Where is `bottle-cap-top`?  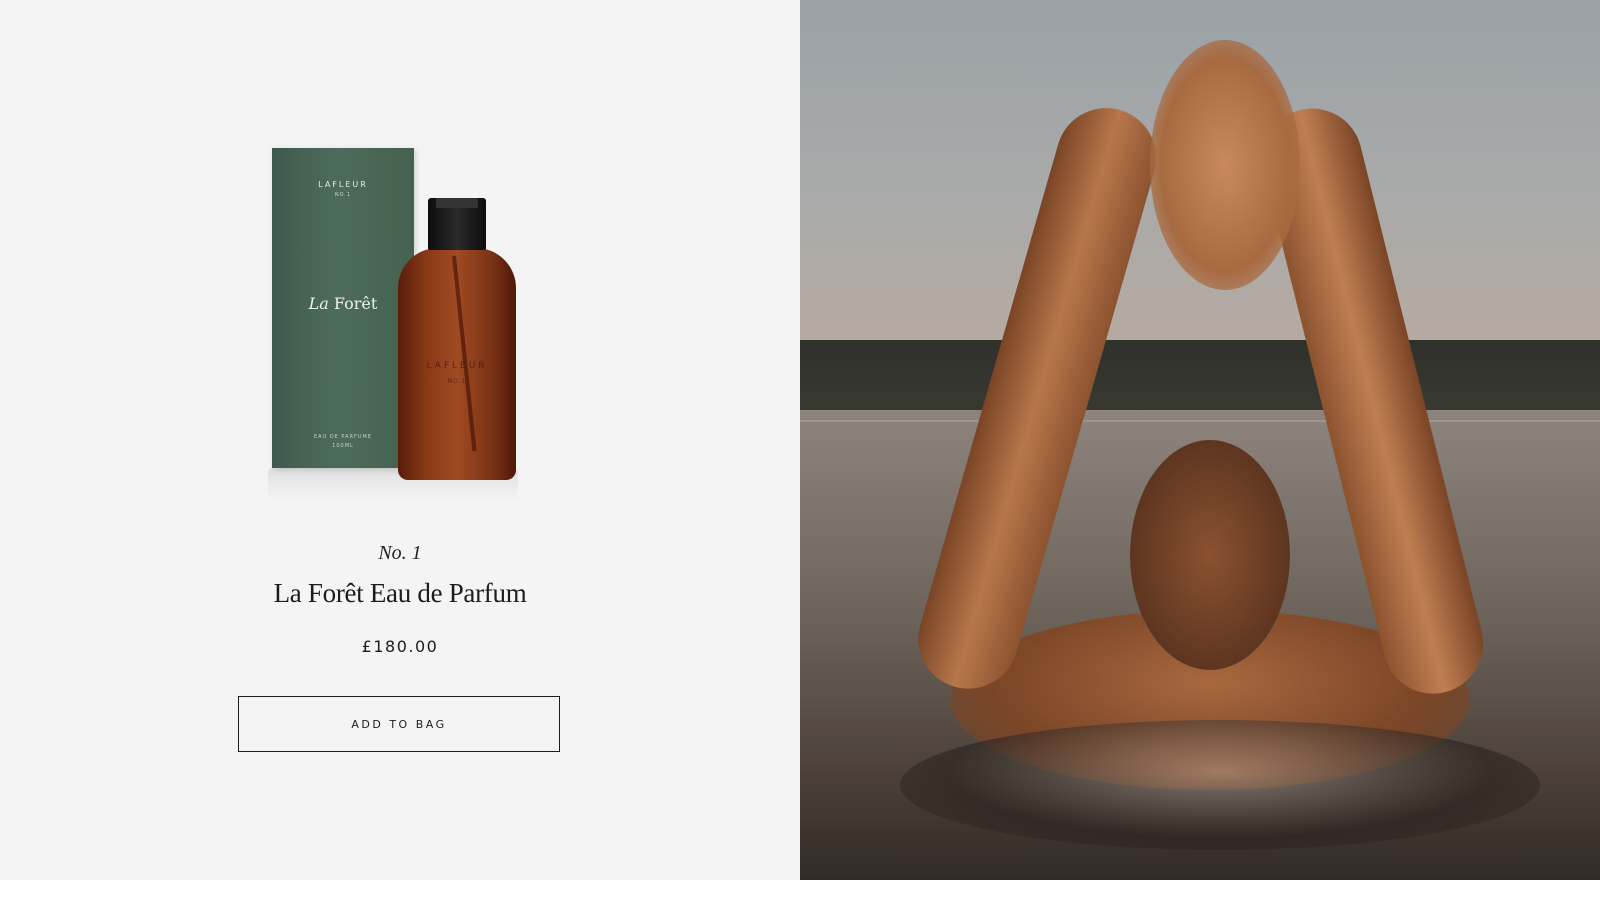 bottle-cap-top is located at coordinates (457, 203).